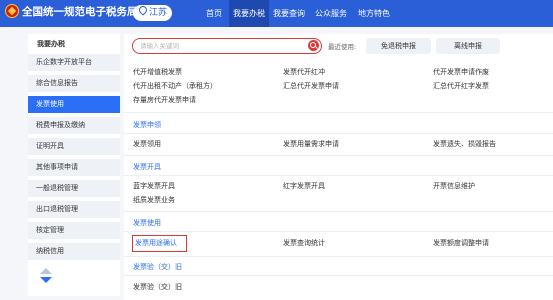 The width and height of the screenshot is (553, 300). Describe the element at coordinates (46, 271) in the screenshot. I see `scroll-up-icon` at that location.